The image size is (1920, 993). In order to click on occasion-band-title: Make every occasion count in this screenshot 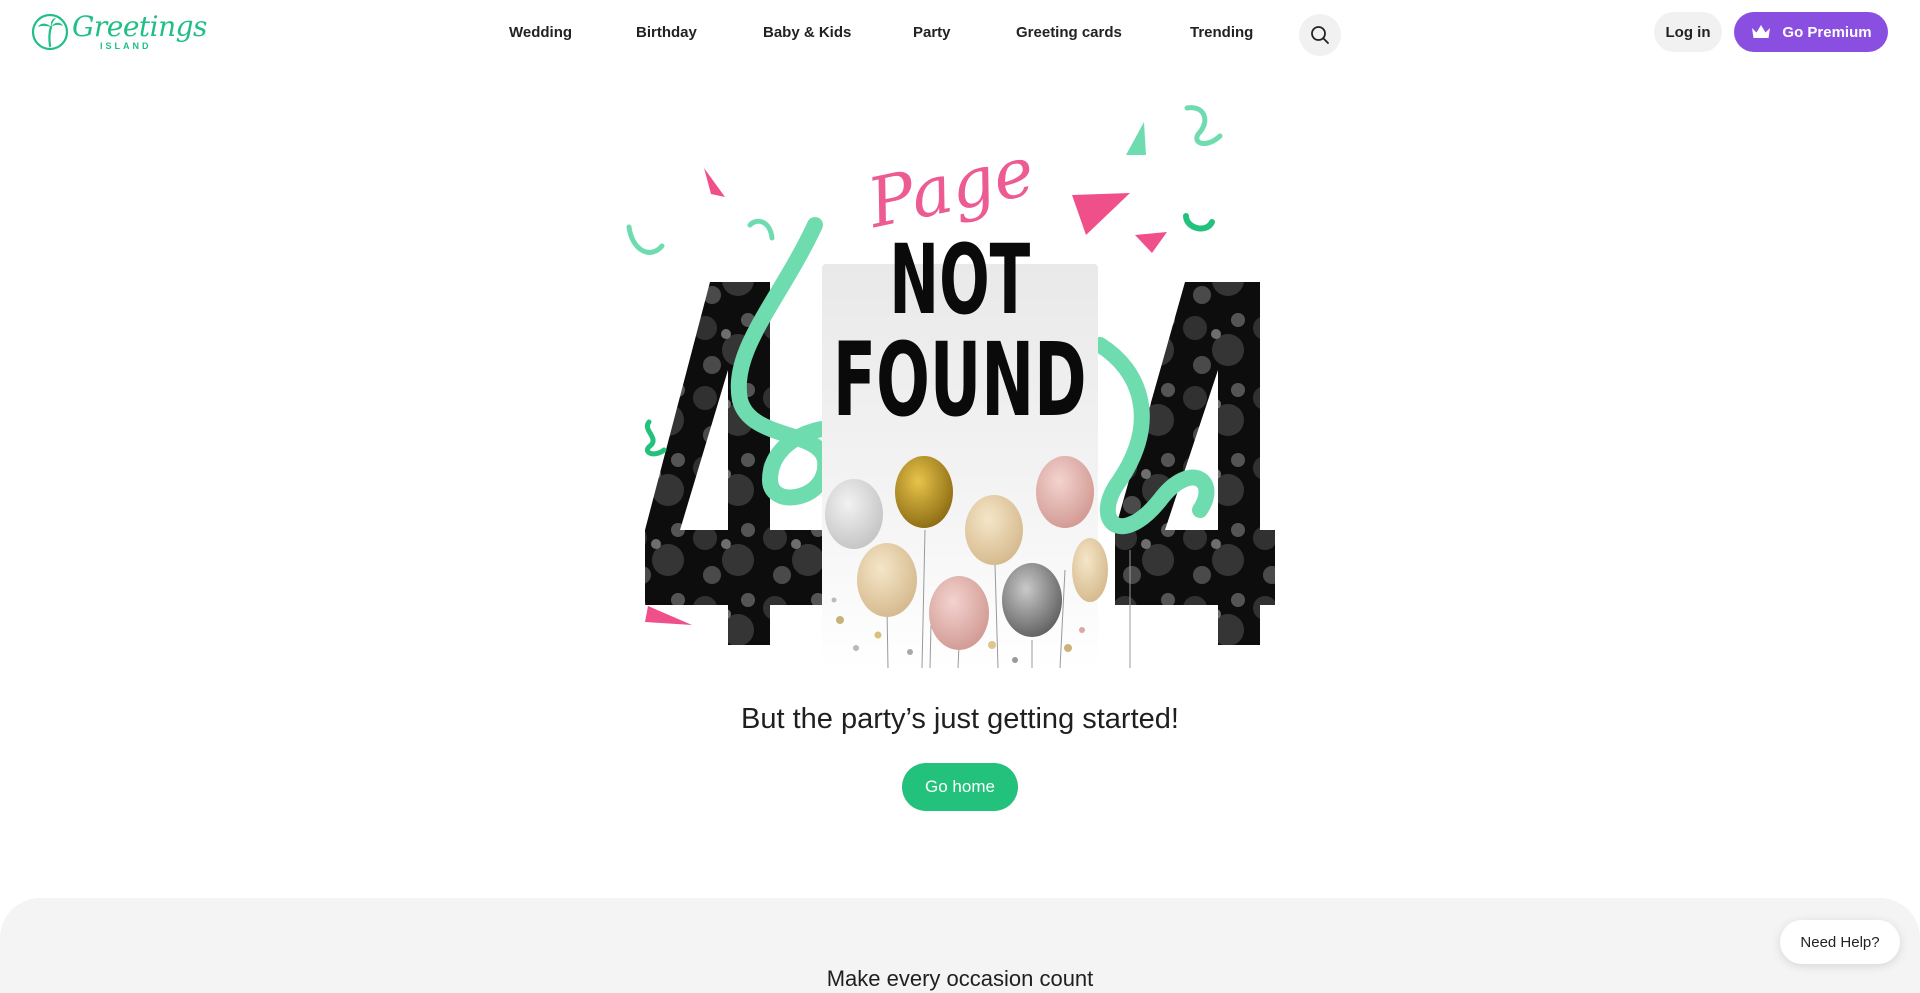, I will do `click(960, 978)`.